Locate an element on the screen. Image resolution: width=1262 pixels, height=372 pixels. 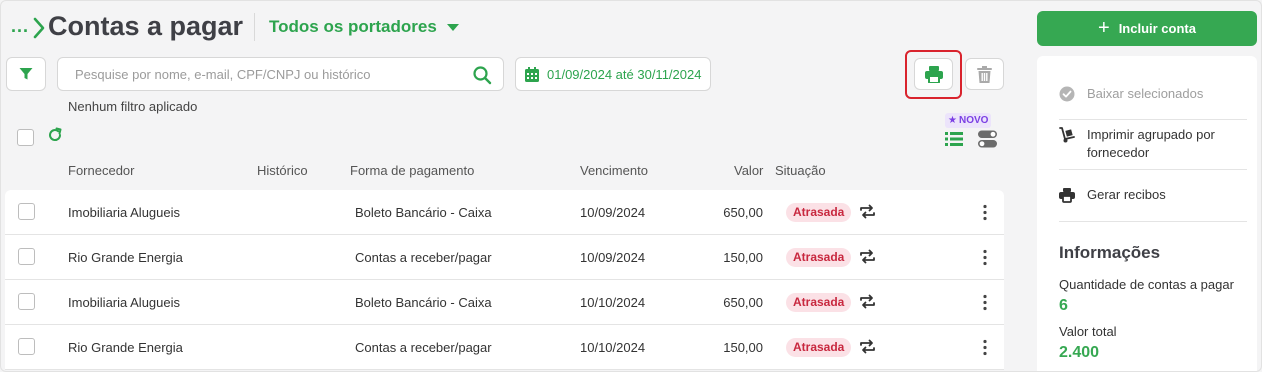
caret-down-icon is located at coordinates (452, 27).